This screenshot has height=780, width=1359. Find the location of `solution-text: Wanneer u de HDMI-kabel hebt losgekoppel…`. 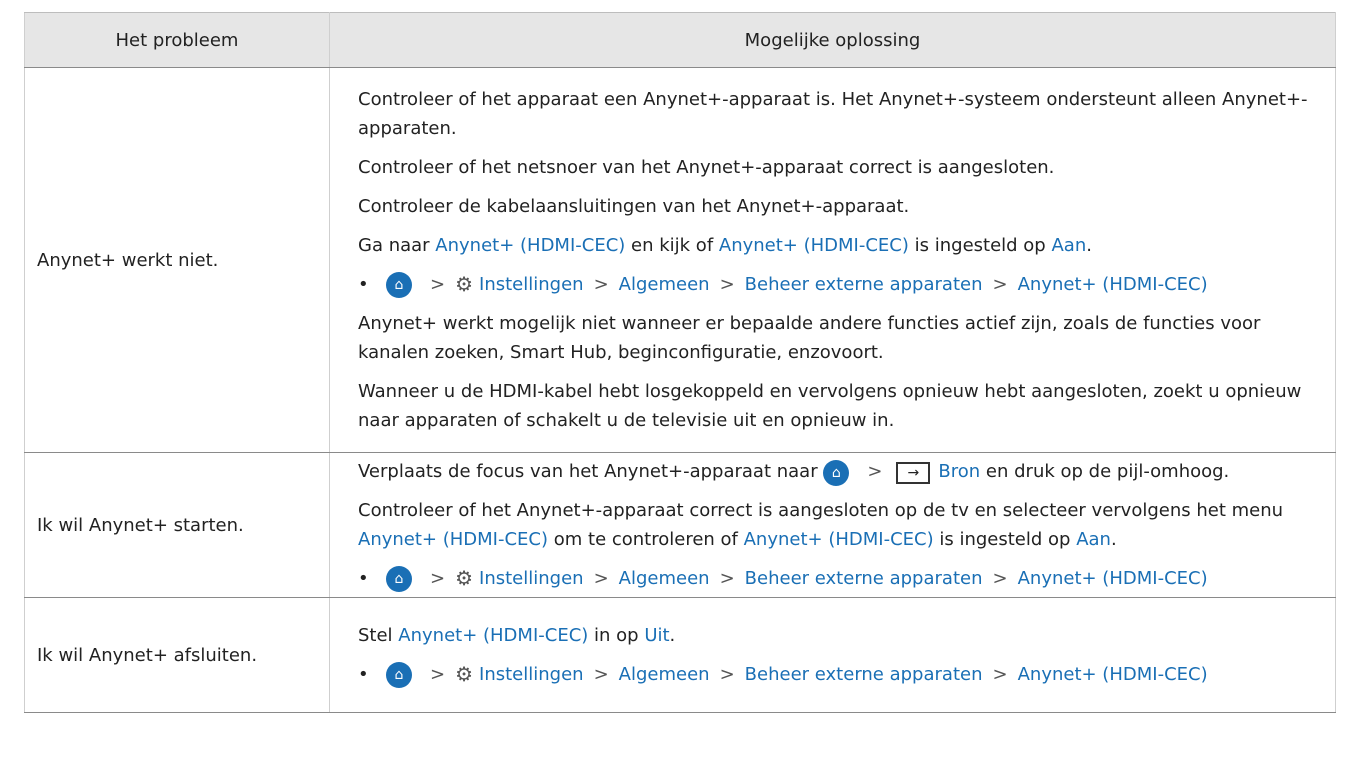

solution-text: Wanneer u de HDMI-kabel hebt losgekoppel… is located at coordinates (830, 406).